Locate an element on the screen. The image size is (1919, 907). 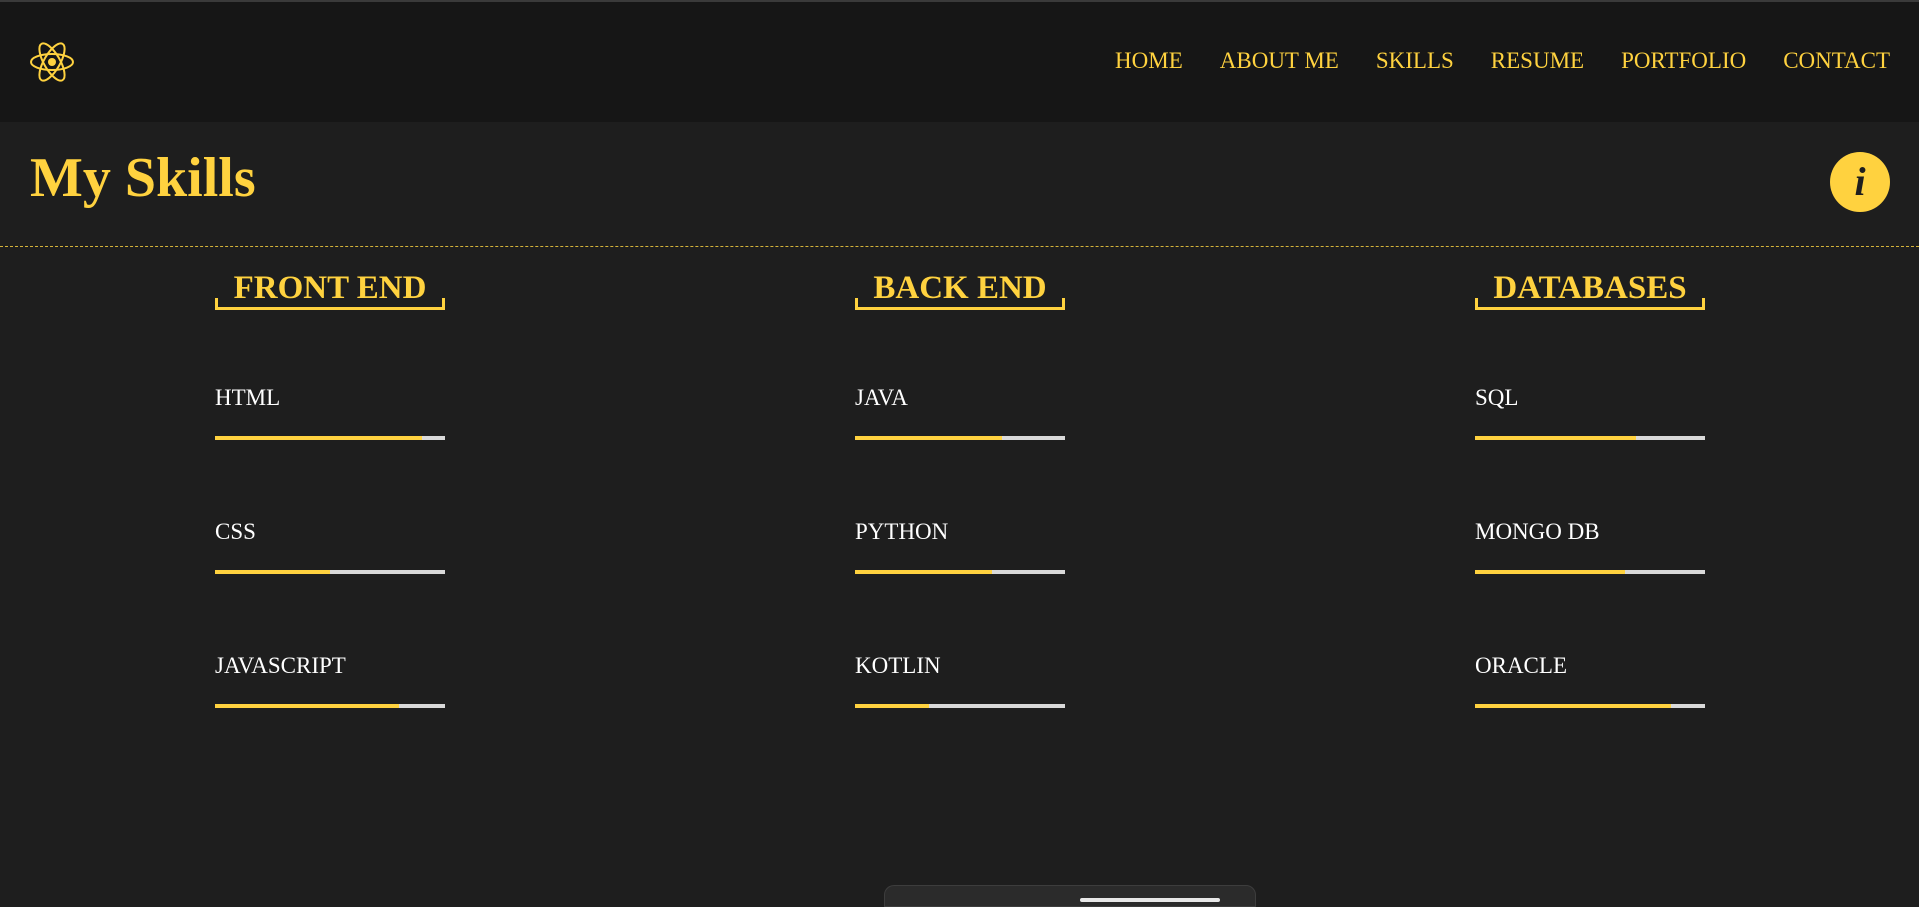
skill-name: HTML is located at coordinates (248, 397).